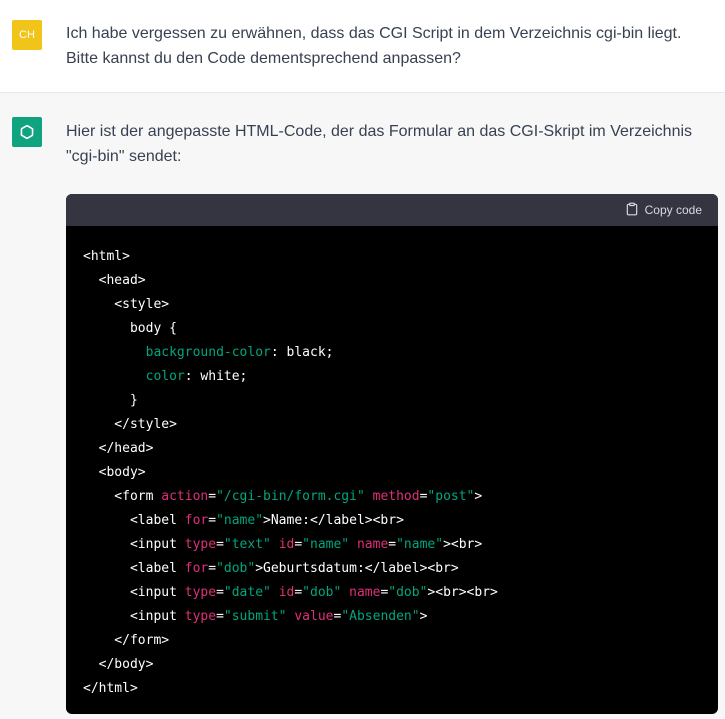  I want to click on code-line: <body>, so click(400, 473).